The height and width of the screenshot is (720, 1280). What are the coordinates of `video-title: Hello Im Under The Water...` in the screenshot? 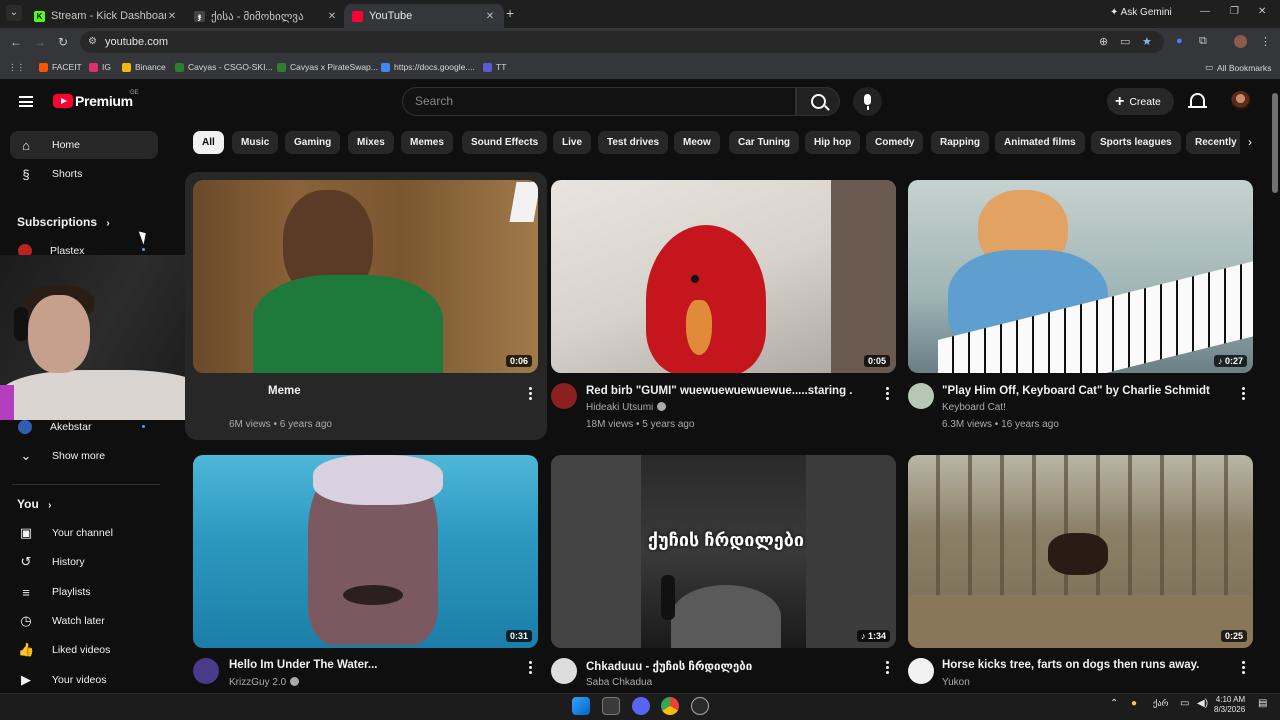 It's located at (374, 665).